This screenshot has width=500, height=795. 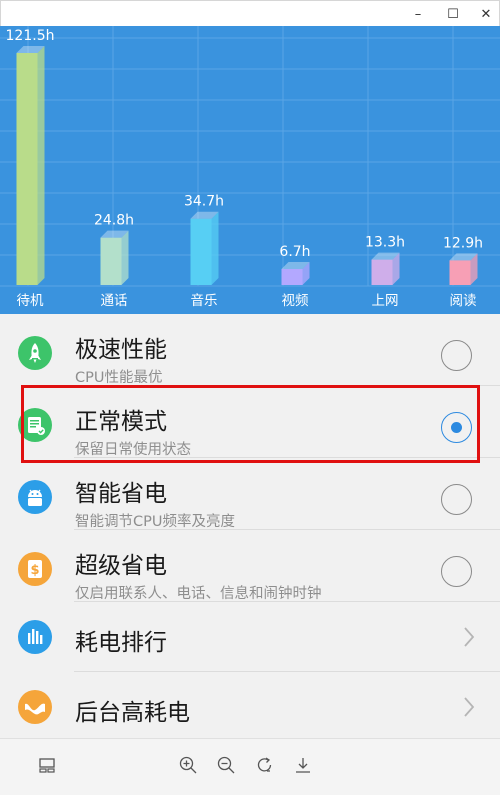 I want to click on mode-subtitle: 保留日常使用状态, so click(x=133, y=450).